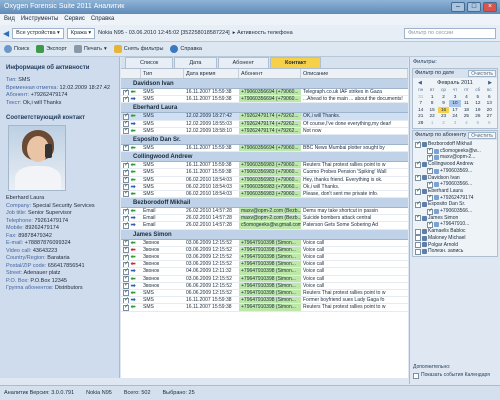 The width and height of the screenshot is (500, 400). Describe the element at coordinates (455, 178) in the screenshot. I see `abonent-item: Davidson Ivan` at that location.